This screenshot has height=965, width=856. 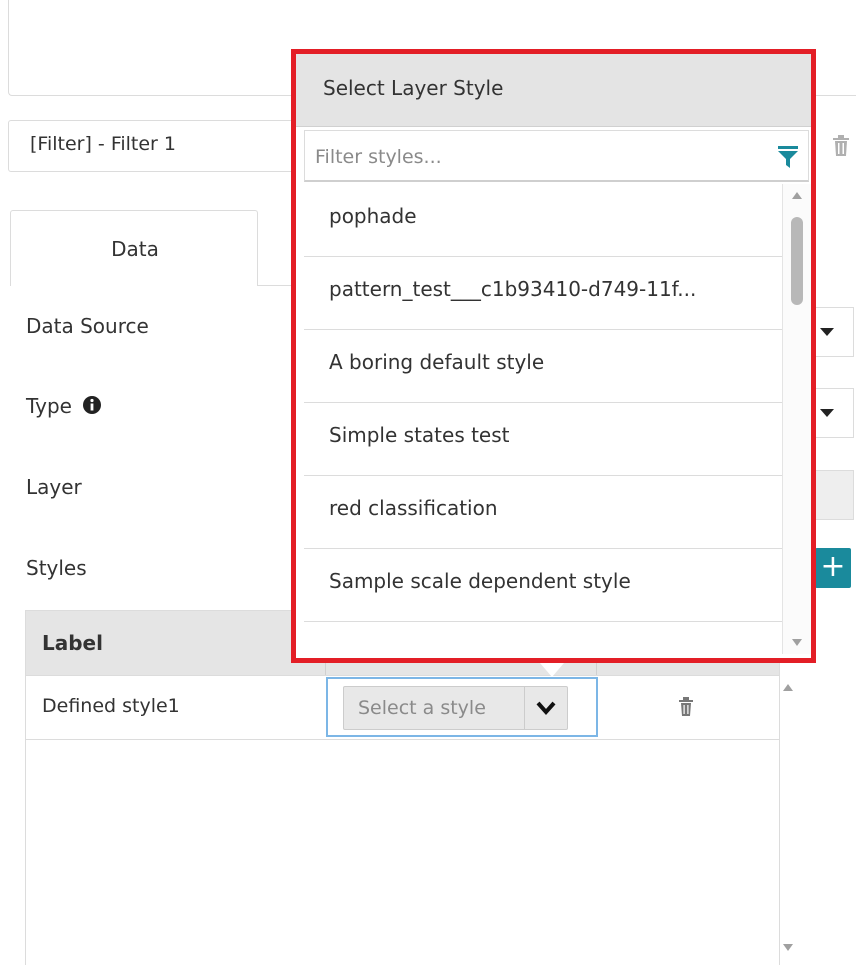 I want to click on style-select-cell: Select a style, so click(x=462, y=707).